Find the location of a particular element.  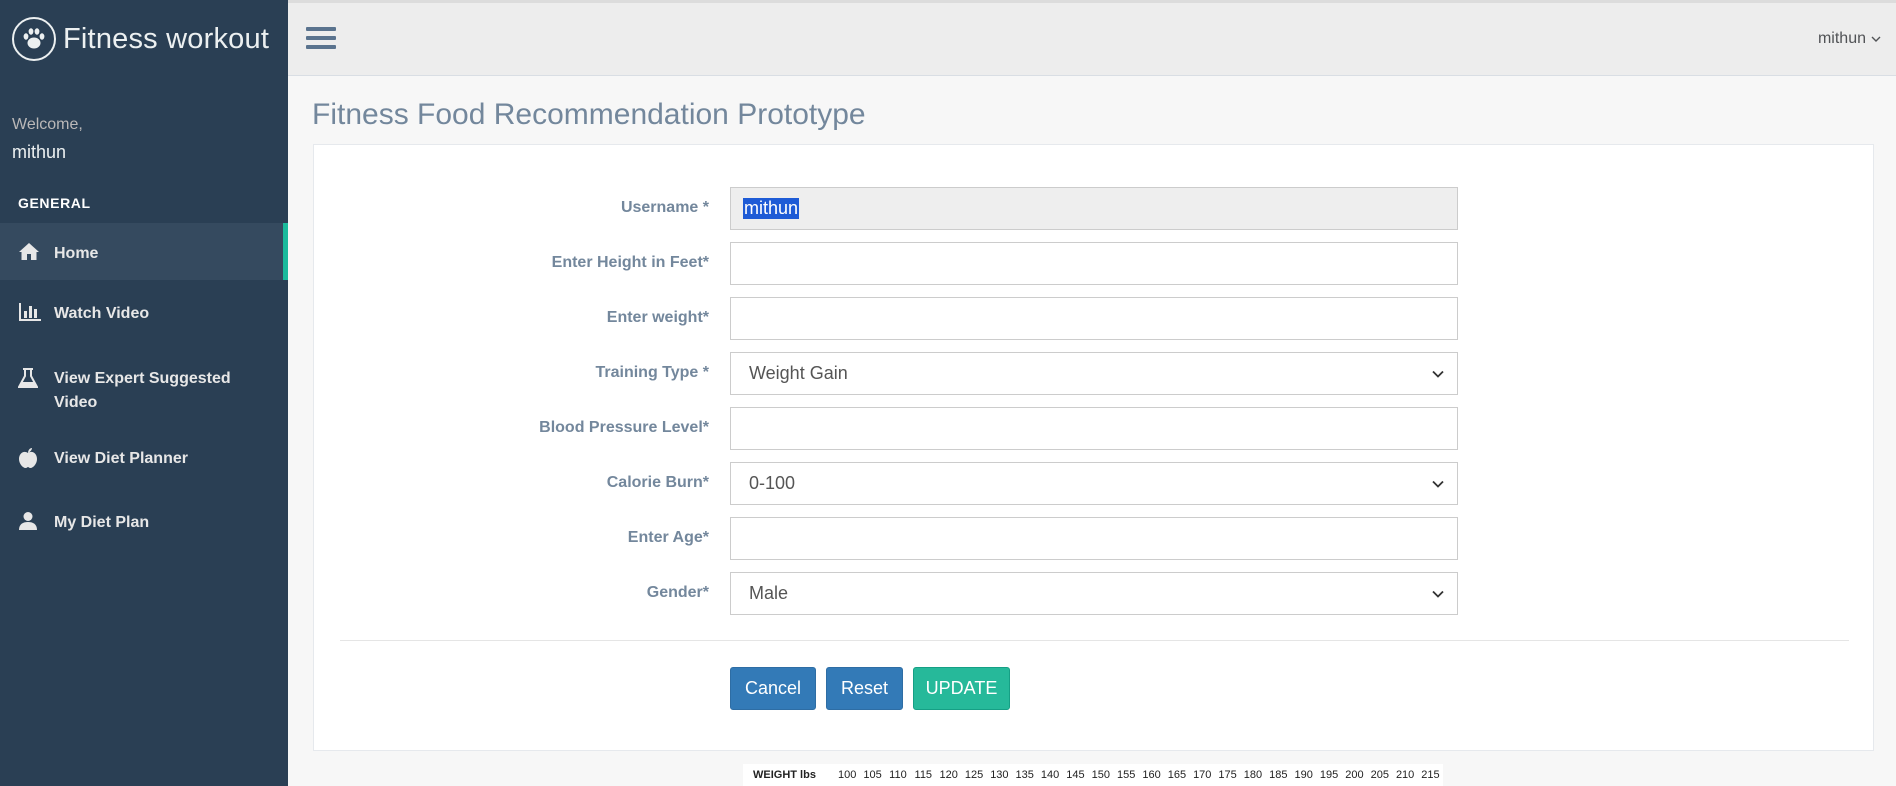

weight-value: 135 is located at coordinates (1024, 775).